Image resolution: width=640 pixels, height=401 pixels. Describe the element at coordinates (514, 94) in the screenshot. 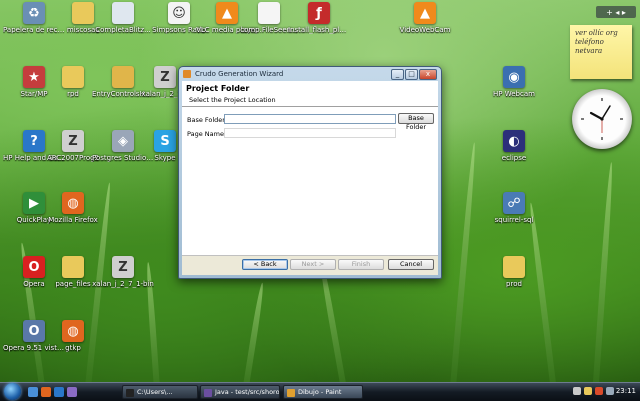

I see `desktop-icon-label: HP Webcam` at that location.